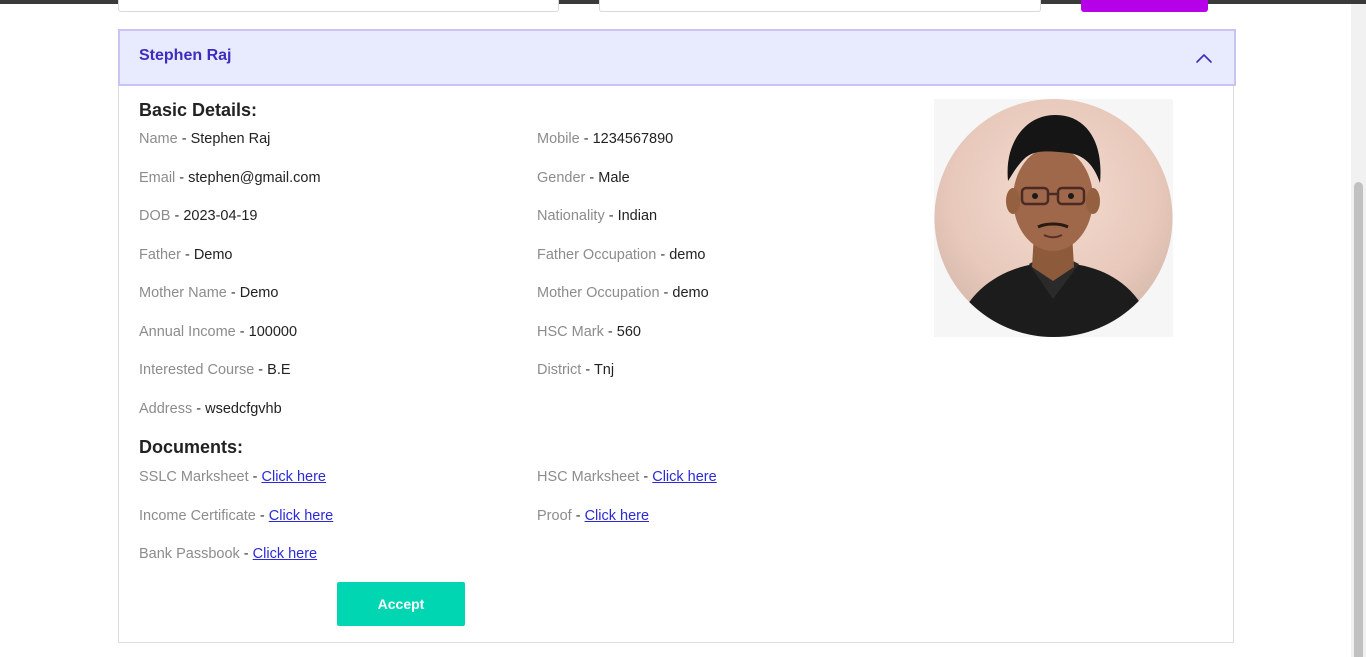  I want to click on field-label: Gender, so click(561, 178).